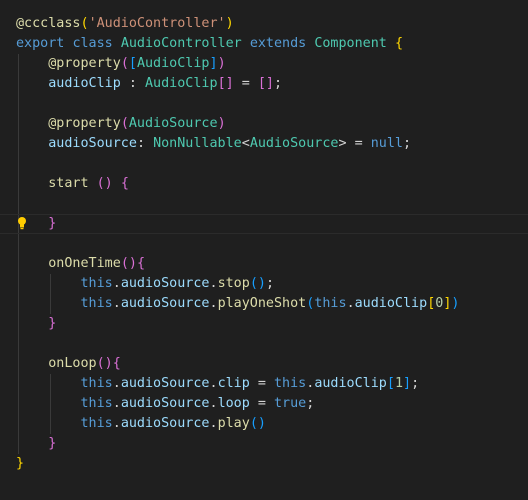  I want to click on code-line: onOneTime(){, so click(264, 264).